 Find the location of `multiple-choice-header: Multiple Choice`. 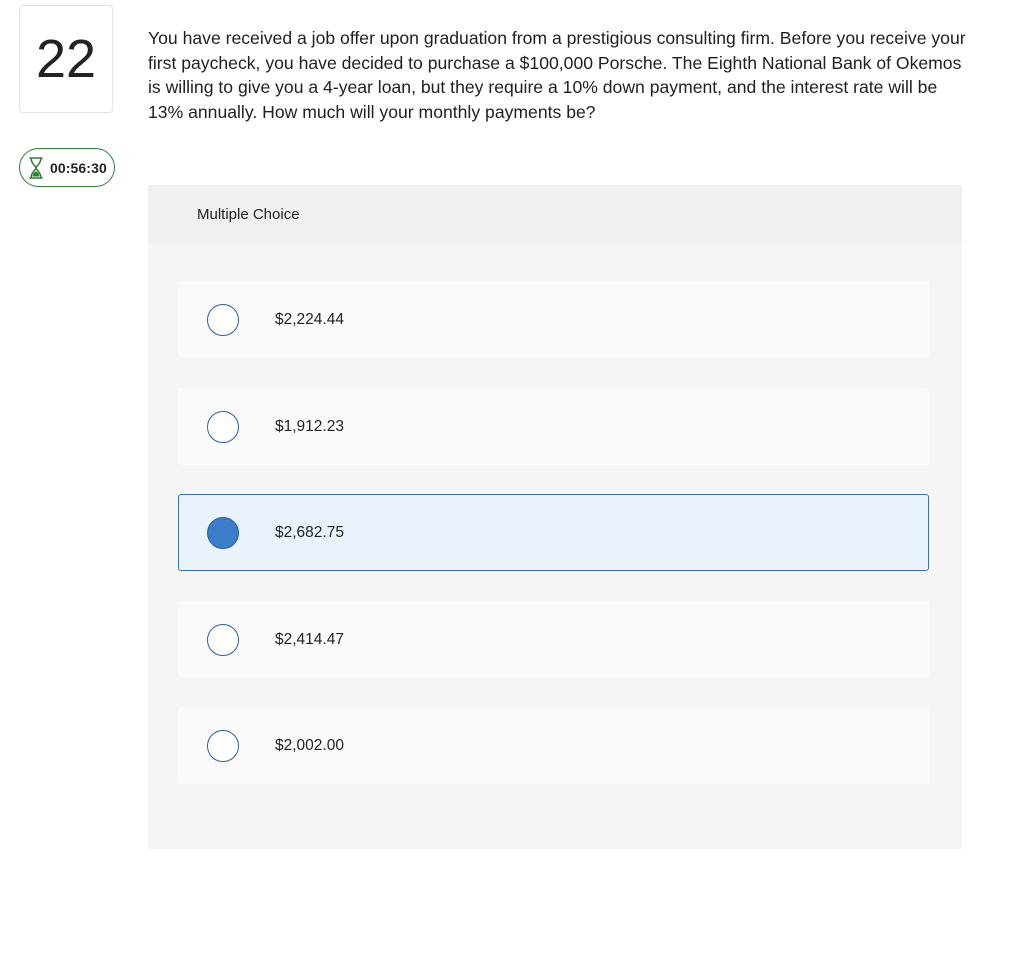

multiple-choice-header: Multiple Choice is located at coordinates (555, 214).